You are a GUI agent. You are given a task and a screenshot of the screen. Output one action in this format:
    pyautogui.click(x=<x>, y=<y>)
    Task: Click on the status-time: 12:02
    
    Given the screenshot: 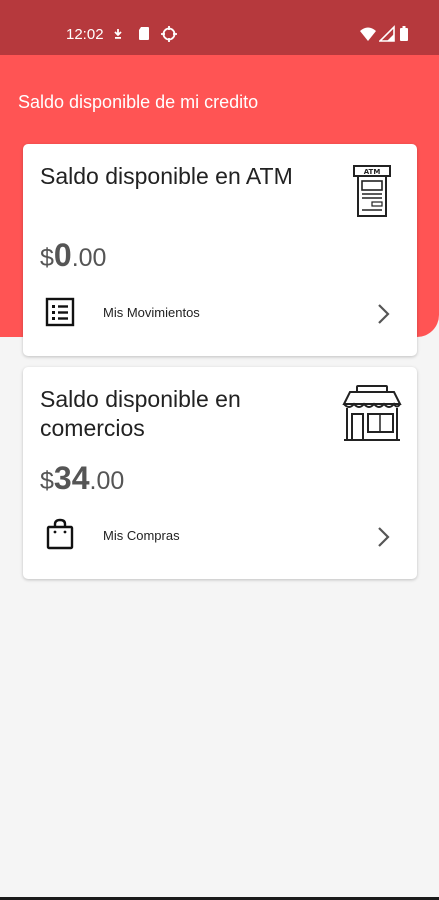 What is the action you would take?
    pyautogui.click(x=85, y=34)
    